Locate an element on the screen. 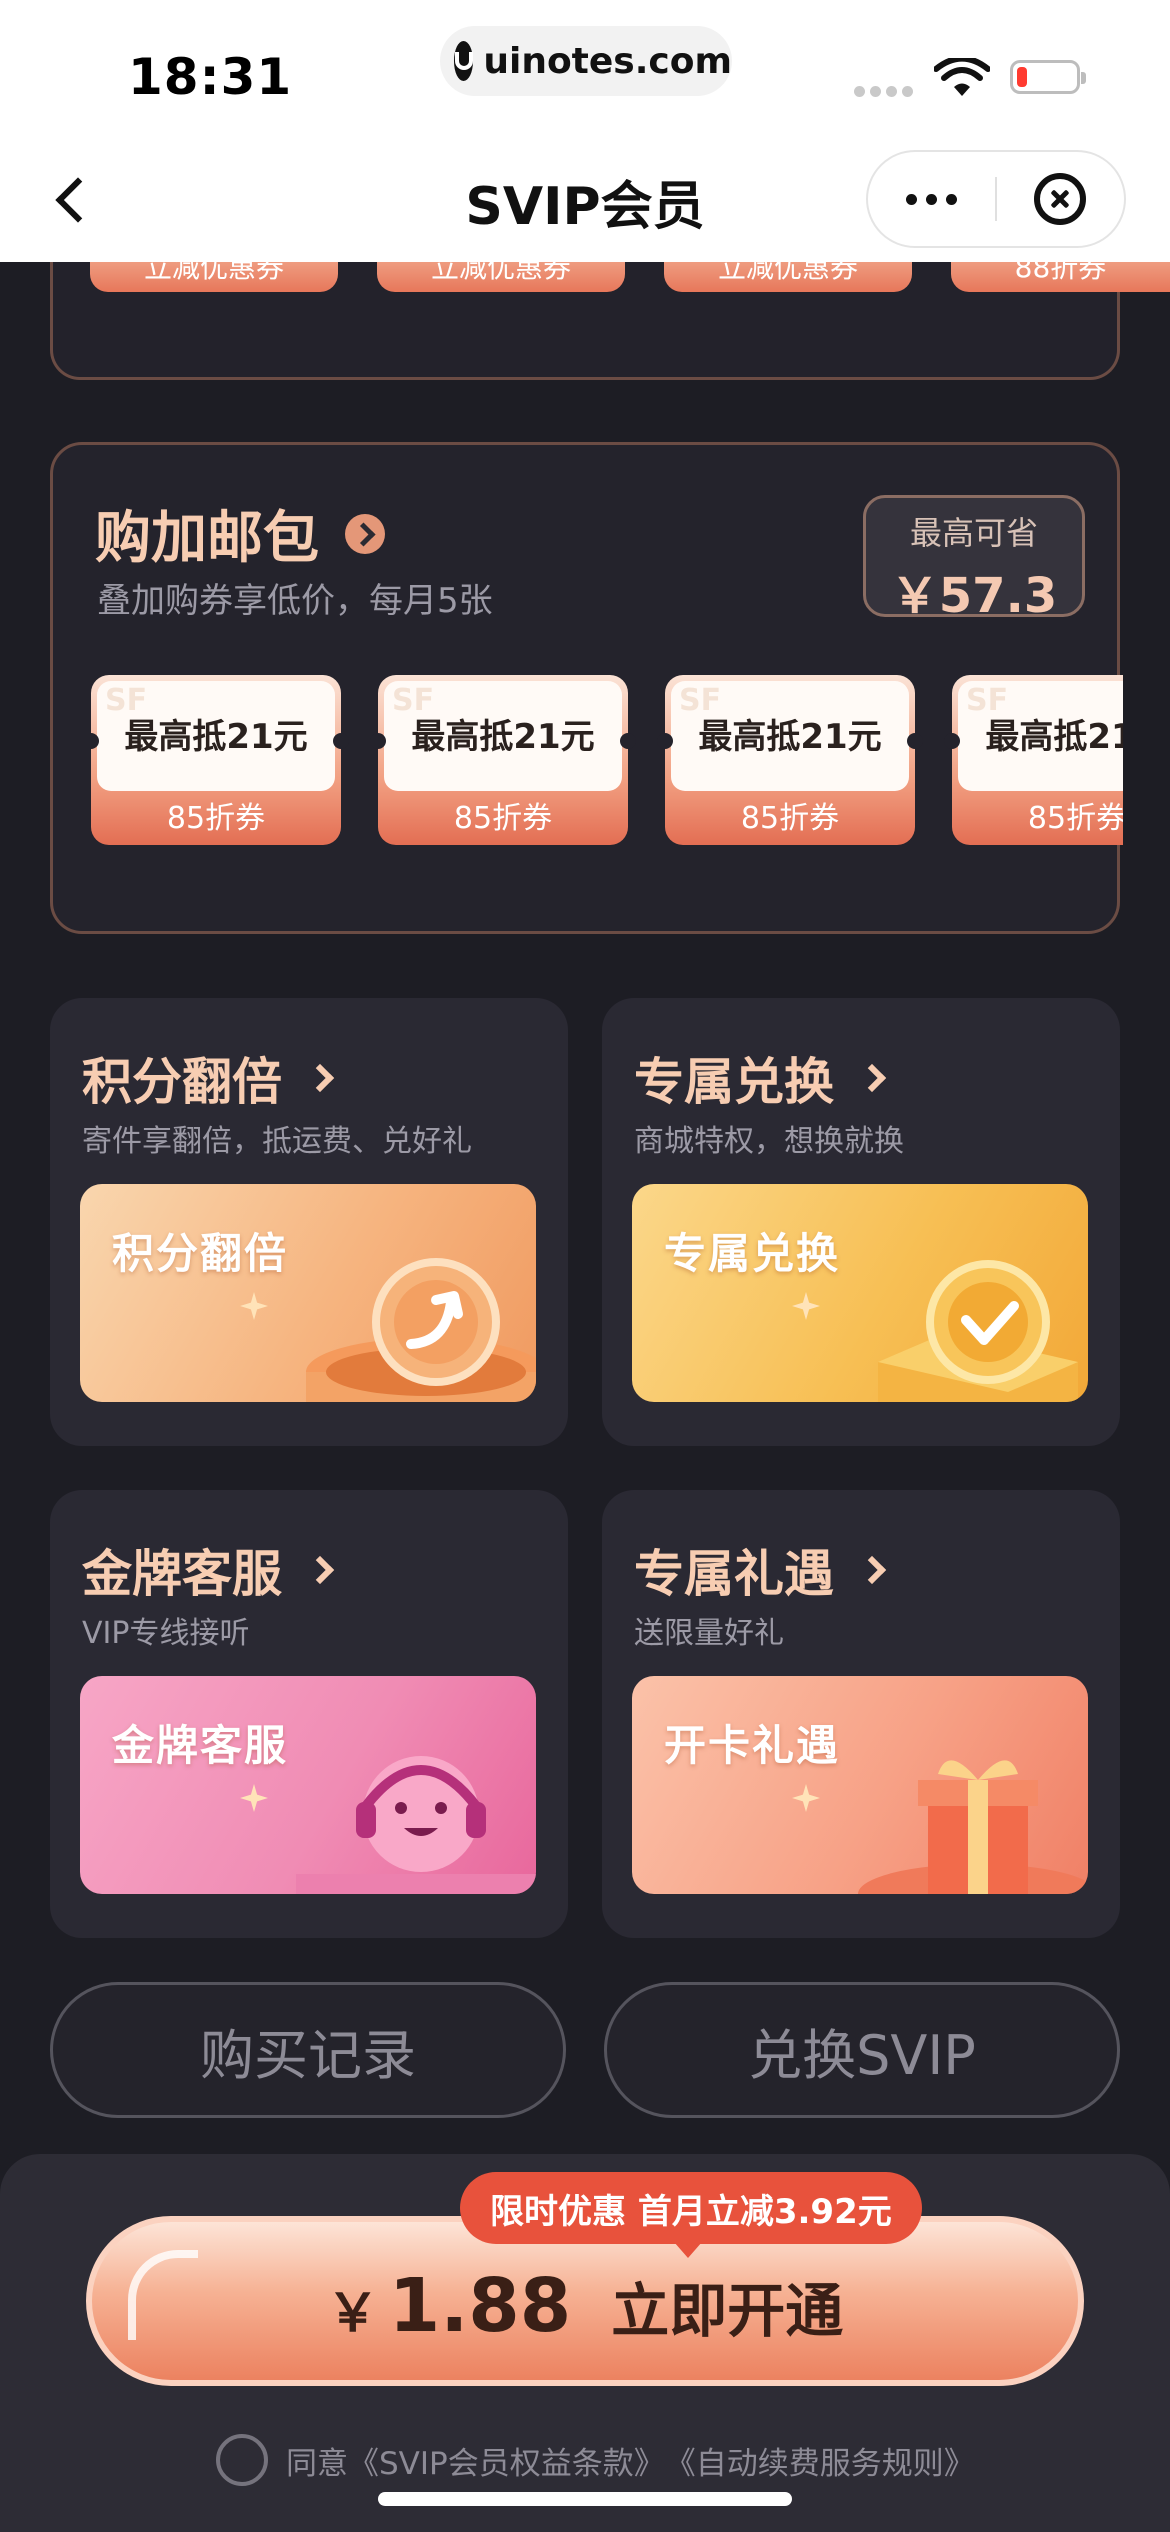  agreement-row: 同意 《SVIP会员权益条款》 《自动续费服务规则》 is located at coordinates (595, 2460).